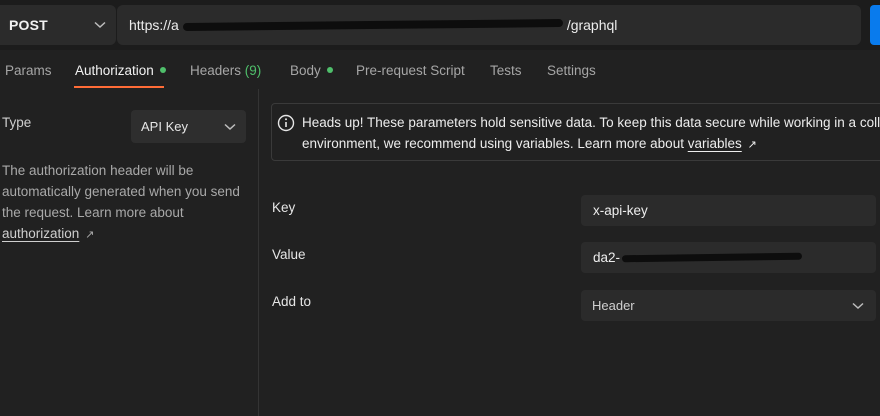 Image resolution: width=880 pixels, height=416 pixels. What do you see at coordinates (728, 305) in the screenshot?
I see `addto-select: Header` at bounding box center [728, 305].